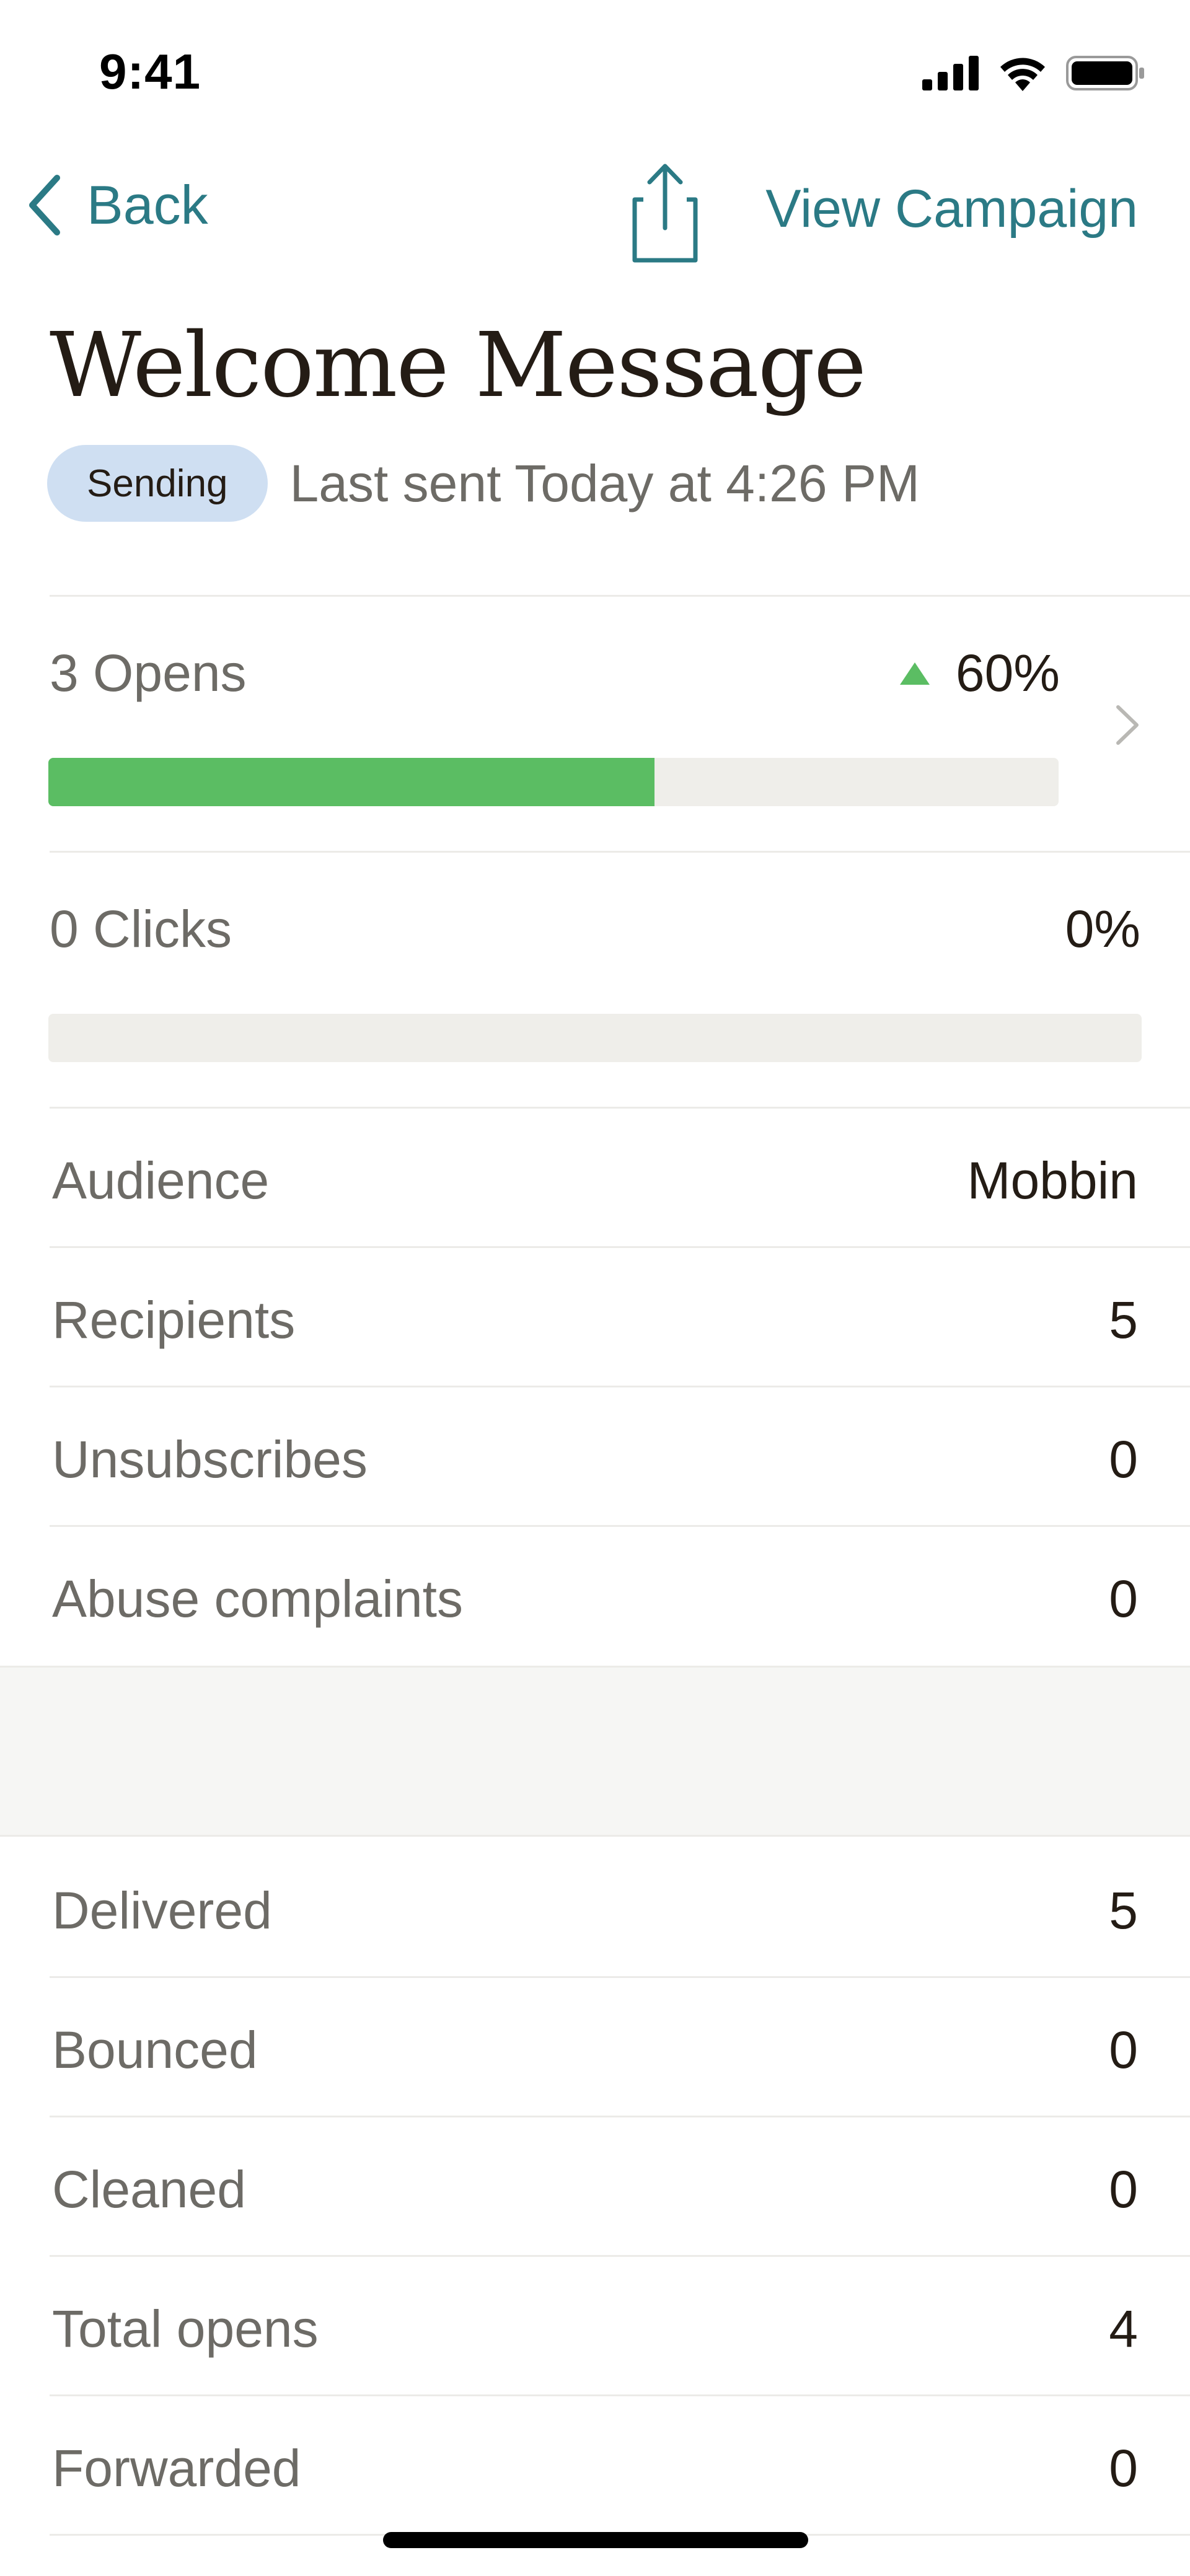 Image resolution: width=1190 pixels, height=2576 pixels. Describe the element at coordinates (148, 673) in the screenshot. I see `opens-label: 3 Opens` at that location.